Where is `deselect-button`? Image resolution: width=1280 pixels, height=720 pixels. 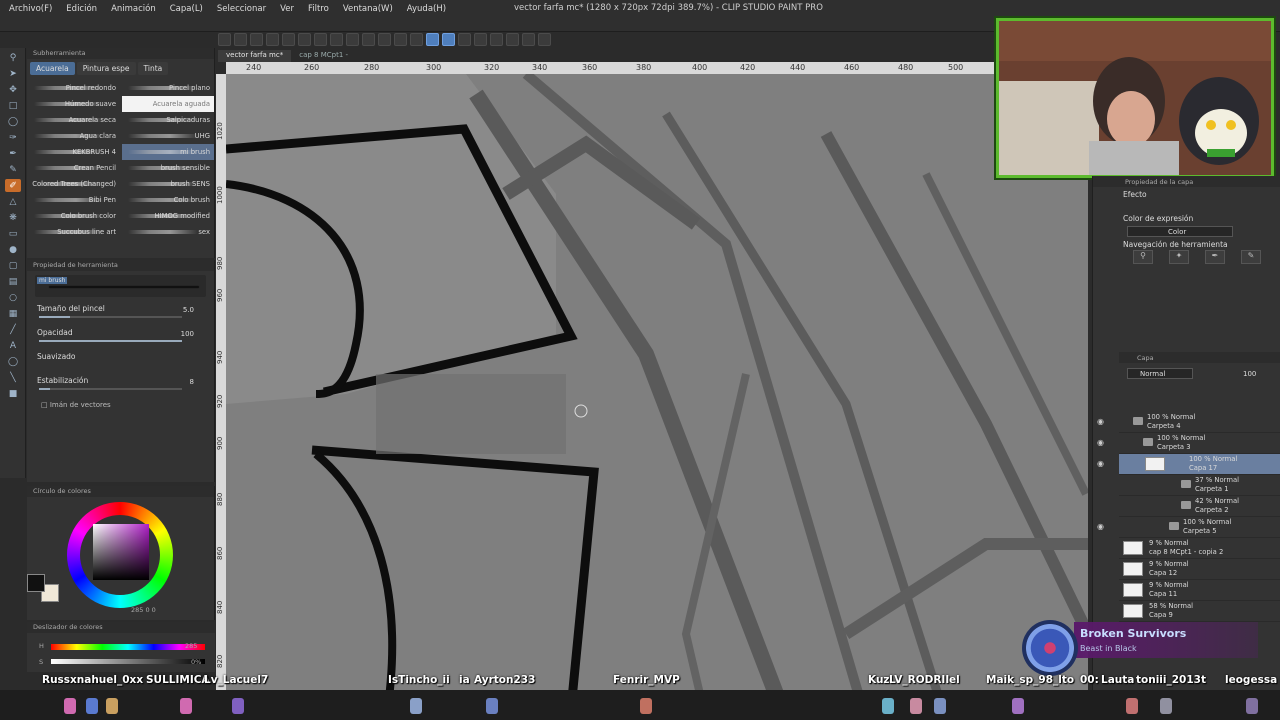 deselect-button is located at coordinates (384, 39).